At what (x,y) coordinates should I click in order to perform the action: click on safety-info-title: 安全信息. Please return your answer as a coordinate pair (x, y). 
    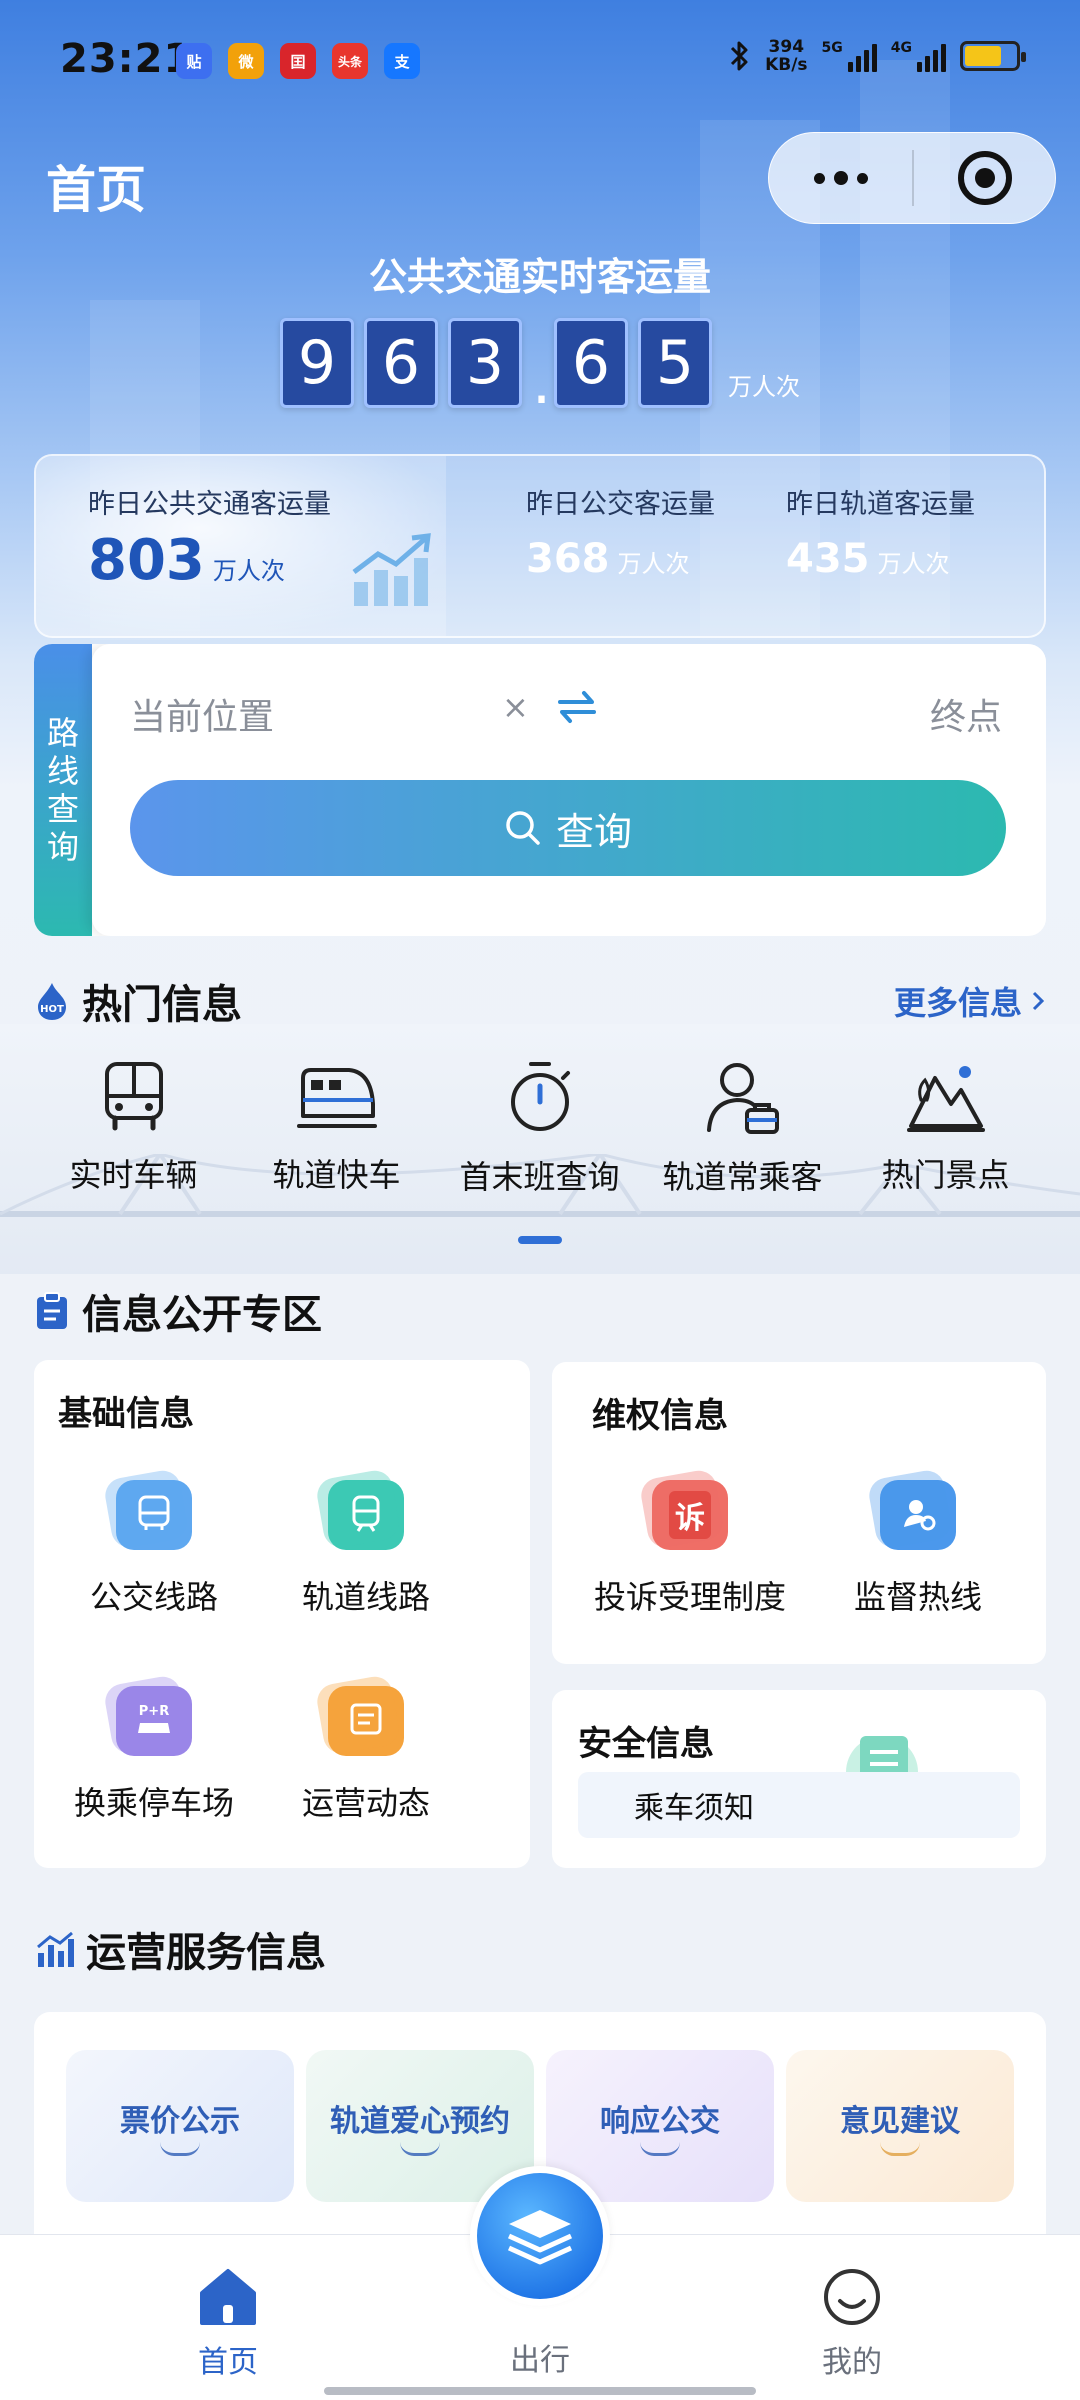
    Looking at the image, I should click on (646, 1744).